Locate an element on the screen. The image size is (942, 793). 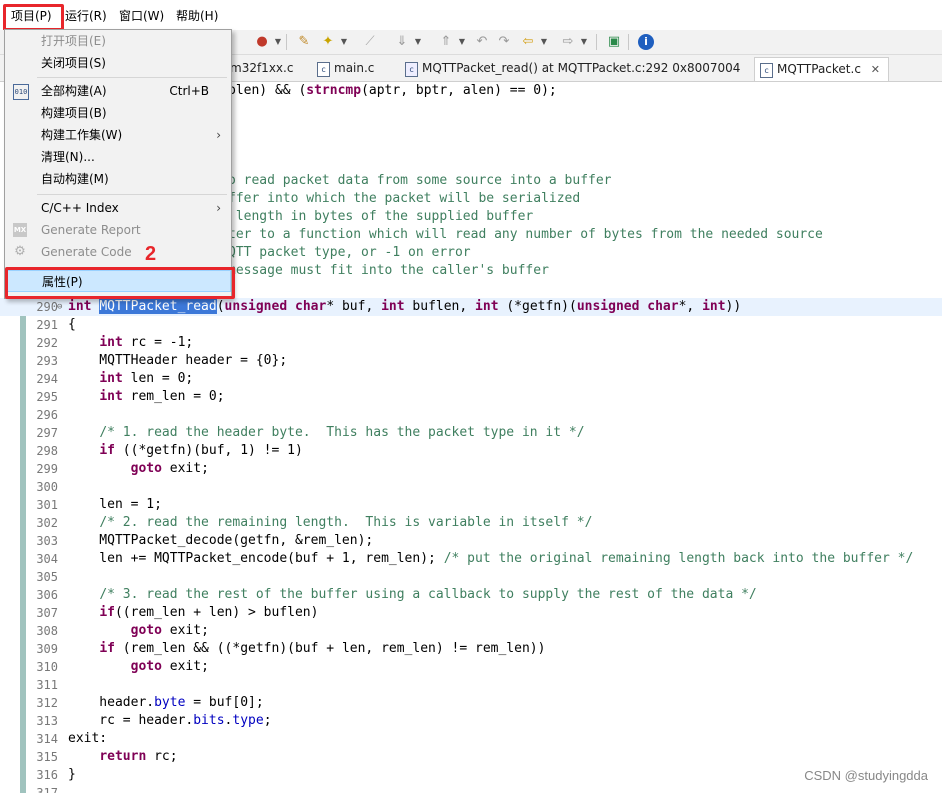
code-line: 293 MQTTHeader header = {0}; is located at coordinates (471, 361).